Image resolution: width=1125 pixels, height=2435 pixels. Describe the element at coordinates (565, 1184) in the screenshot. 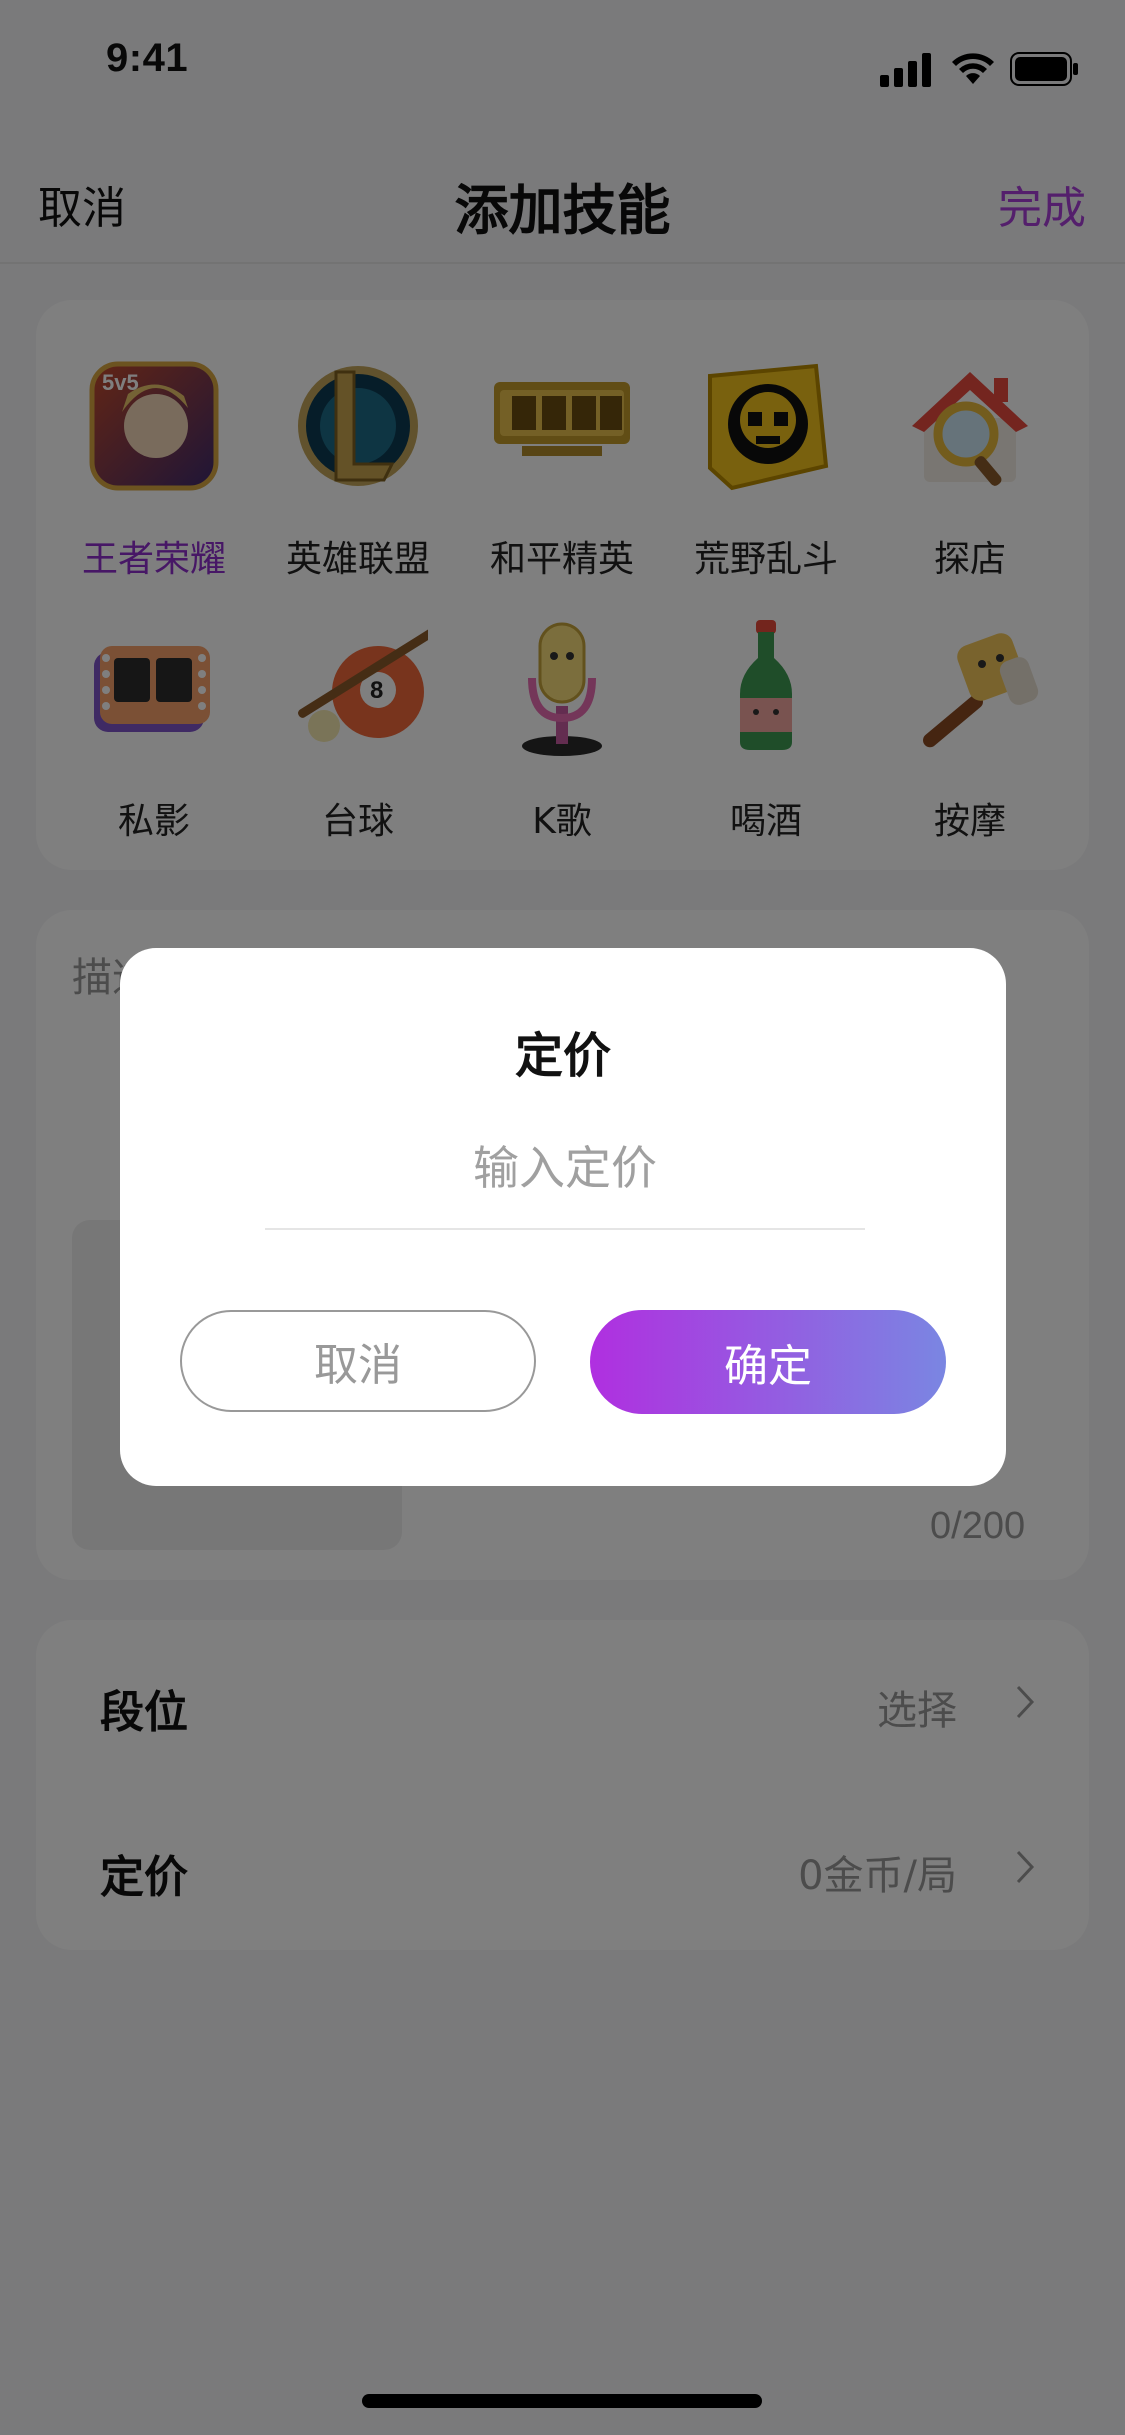

I see `price-input` at that location.